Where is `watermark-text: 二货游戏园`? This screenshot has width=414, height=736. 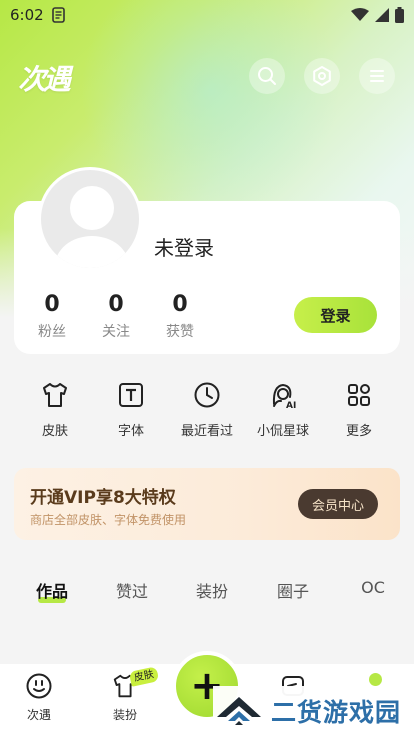
watermark-text: 二货游戏园 is located at coordinates (336, 712).